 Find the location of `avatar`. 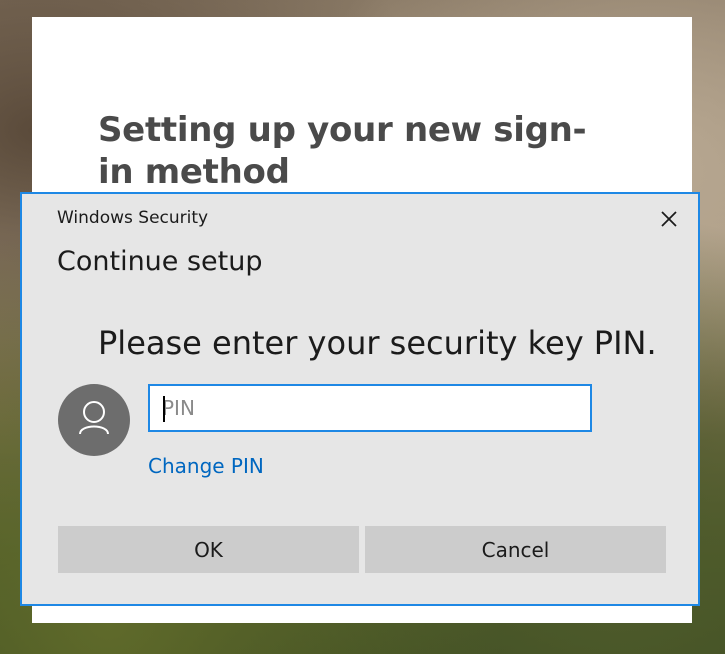

avatar is located at coordinates (94, 420).